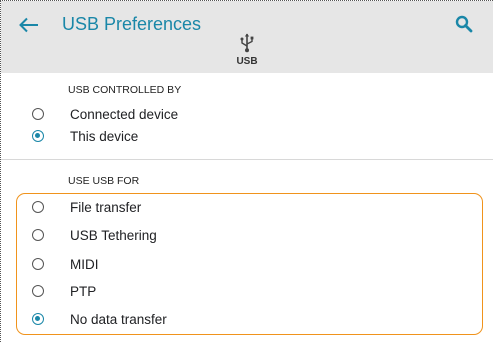 The height and width of the screenshot is (342, 493). I want to click on option-label: No data transfer, so click(118, 319).